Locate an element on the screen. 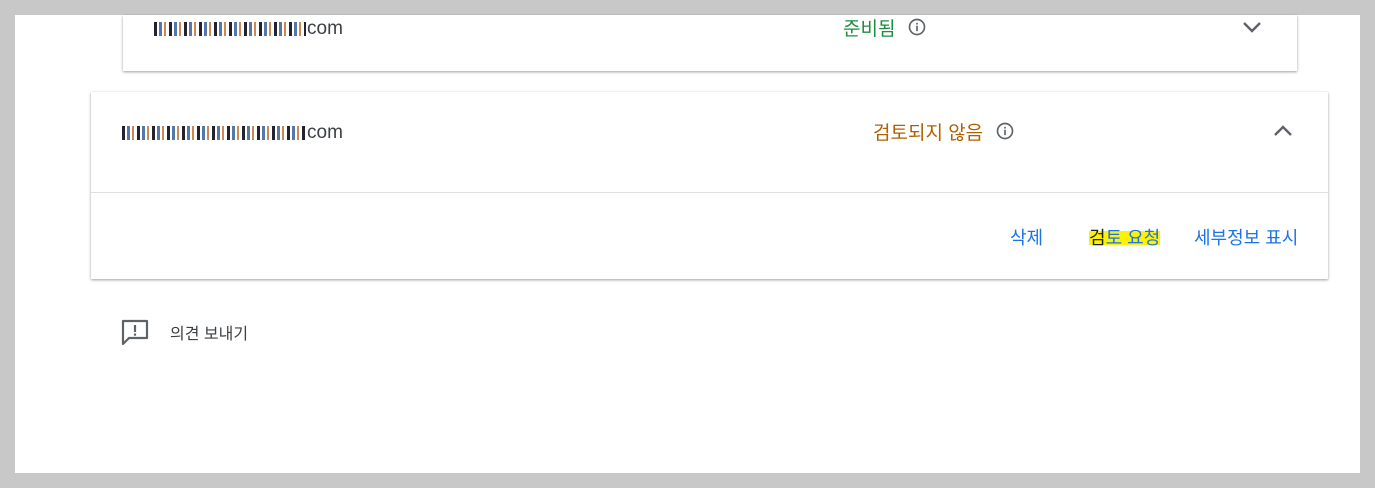  status-ready: 준비됨 is located at coordinates (885, 27).